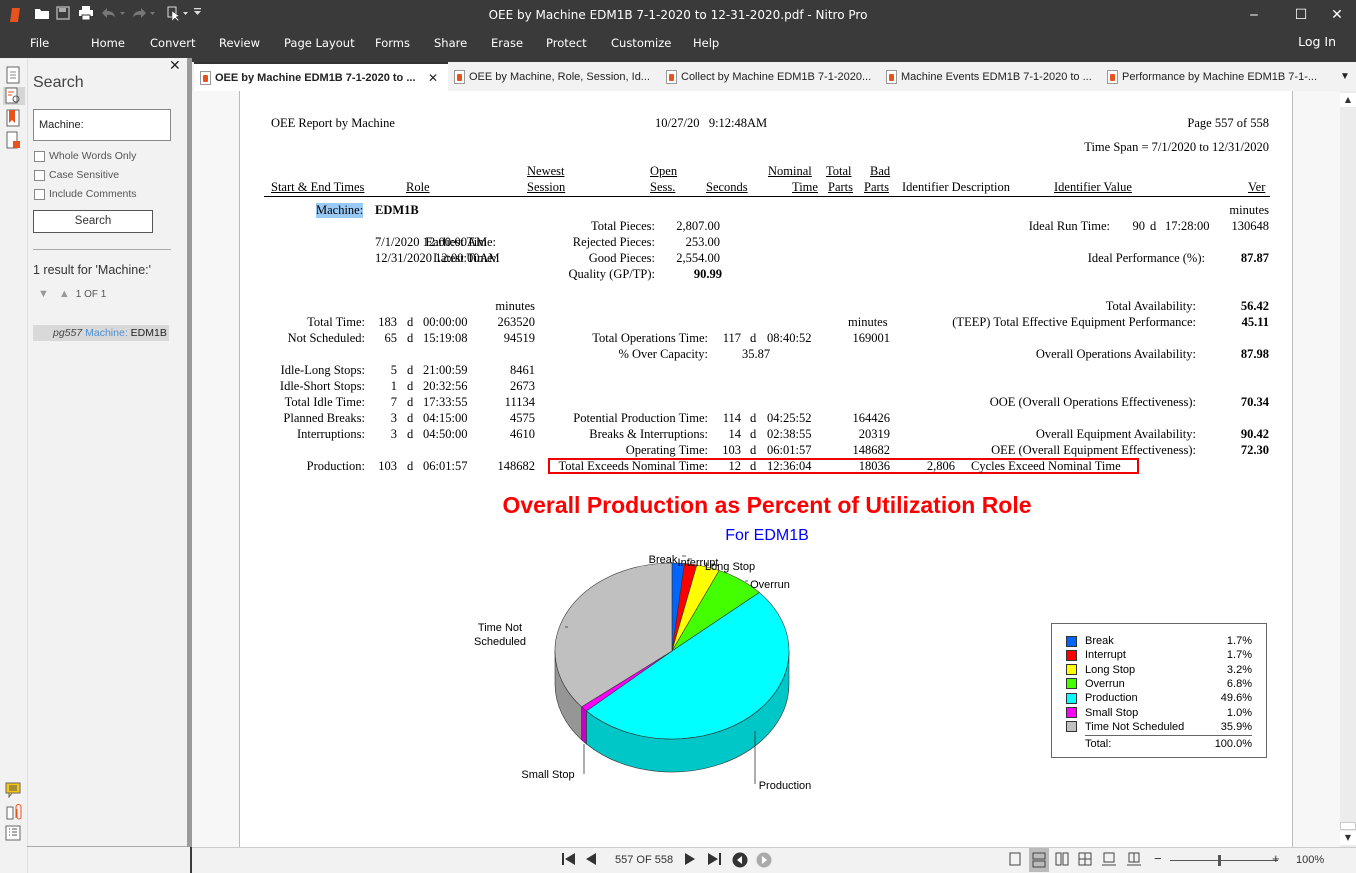  I want to click on scroll-up-icon: ▲, so click(1348, 100).